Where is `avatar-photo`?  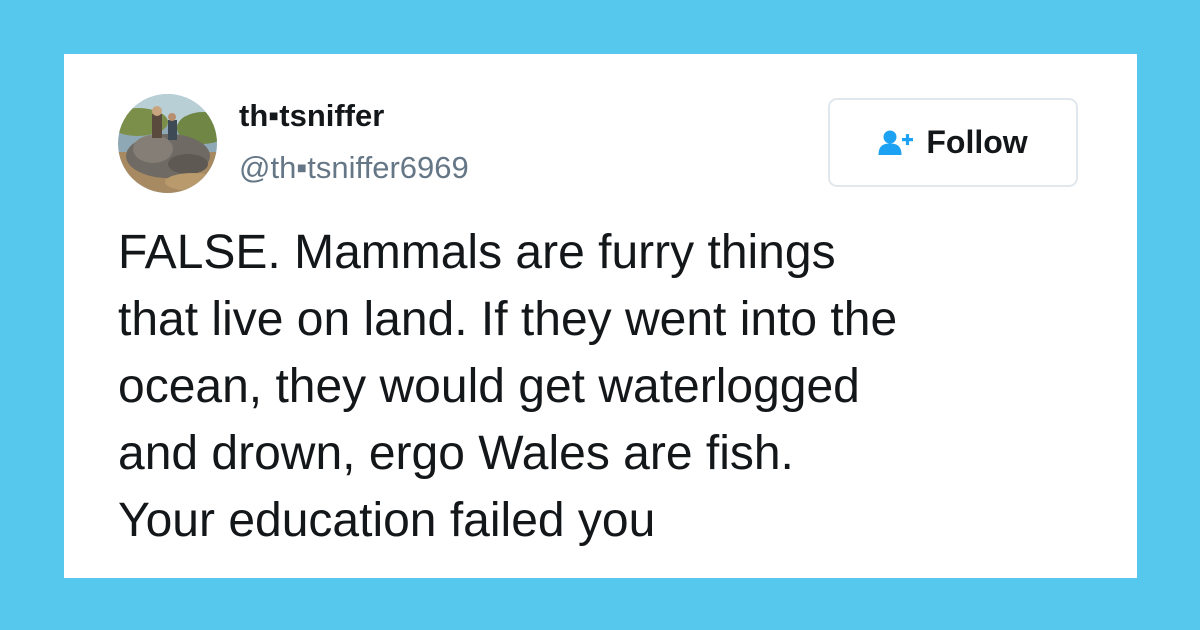
avatar-photo is located at coordinates (167, 143).